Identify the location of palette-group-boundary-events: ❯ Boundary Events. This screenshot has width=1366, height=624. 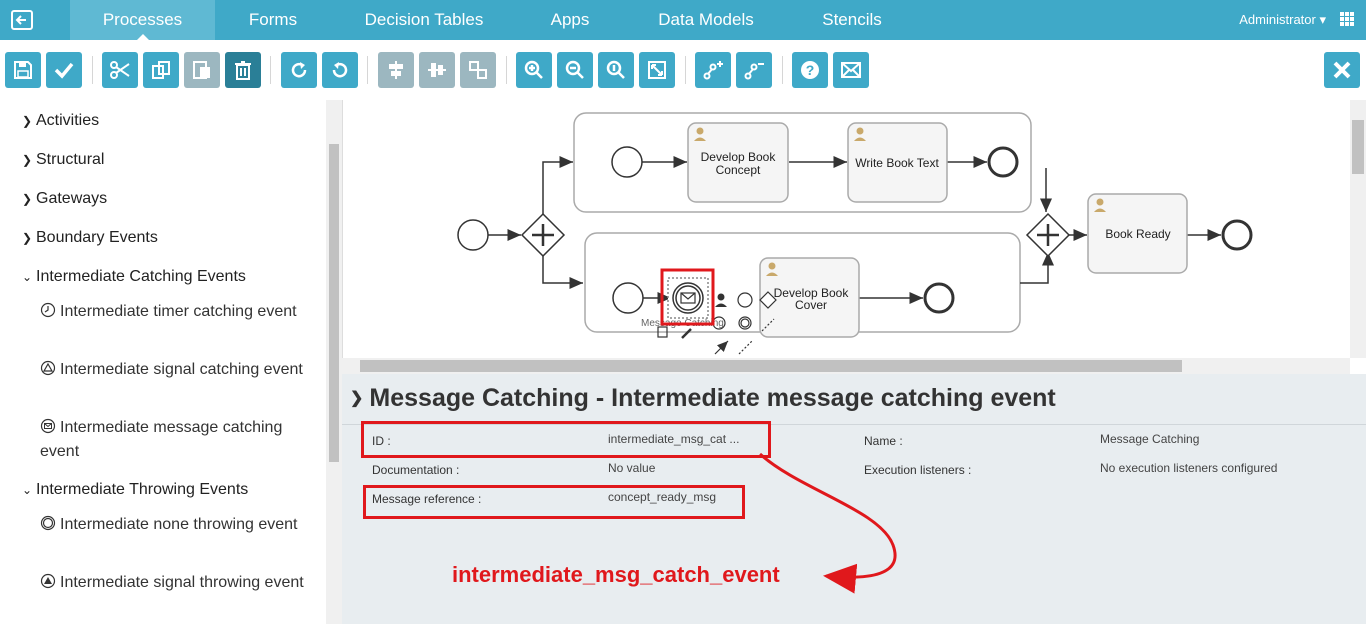
(90, 238).